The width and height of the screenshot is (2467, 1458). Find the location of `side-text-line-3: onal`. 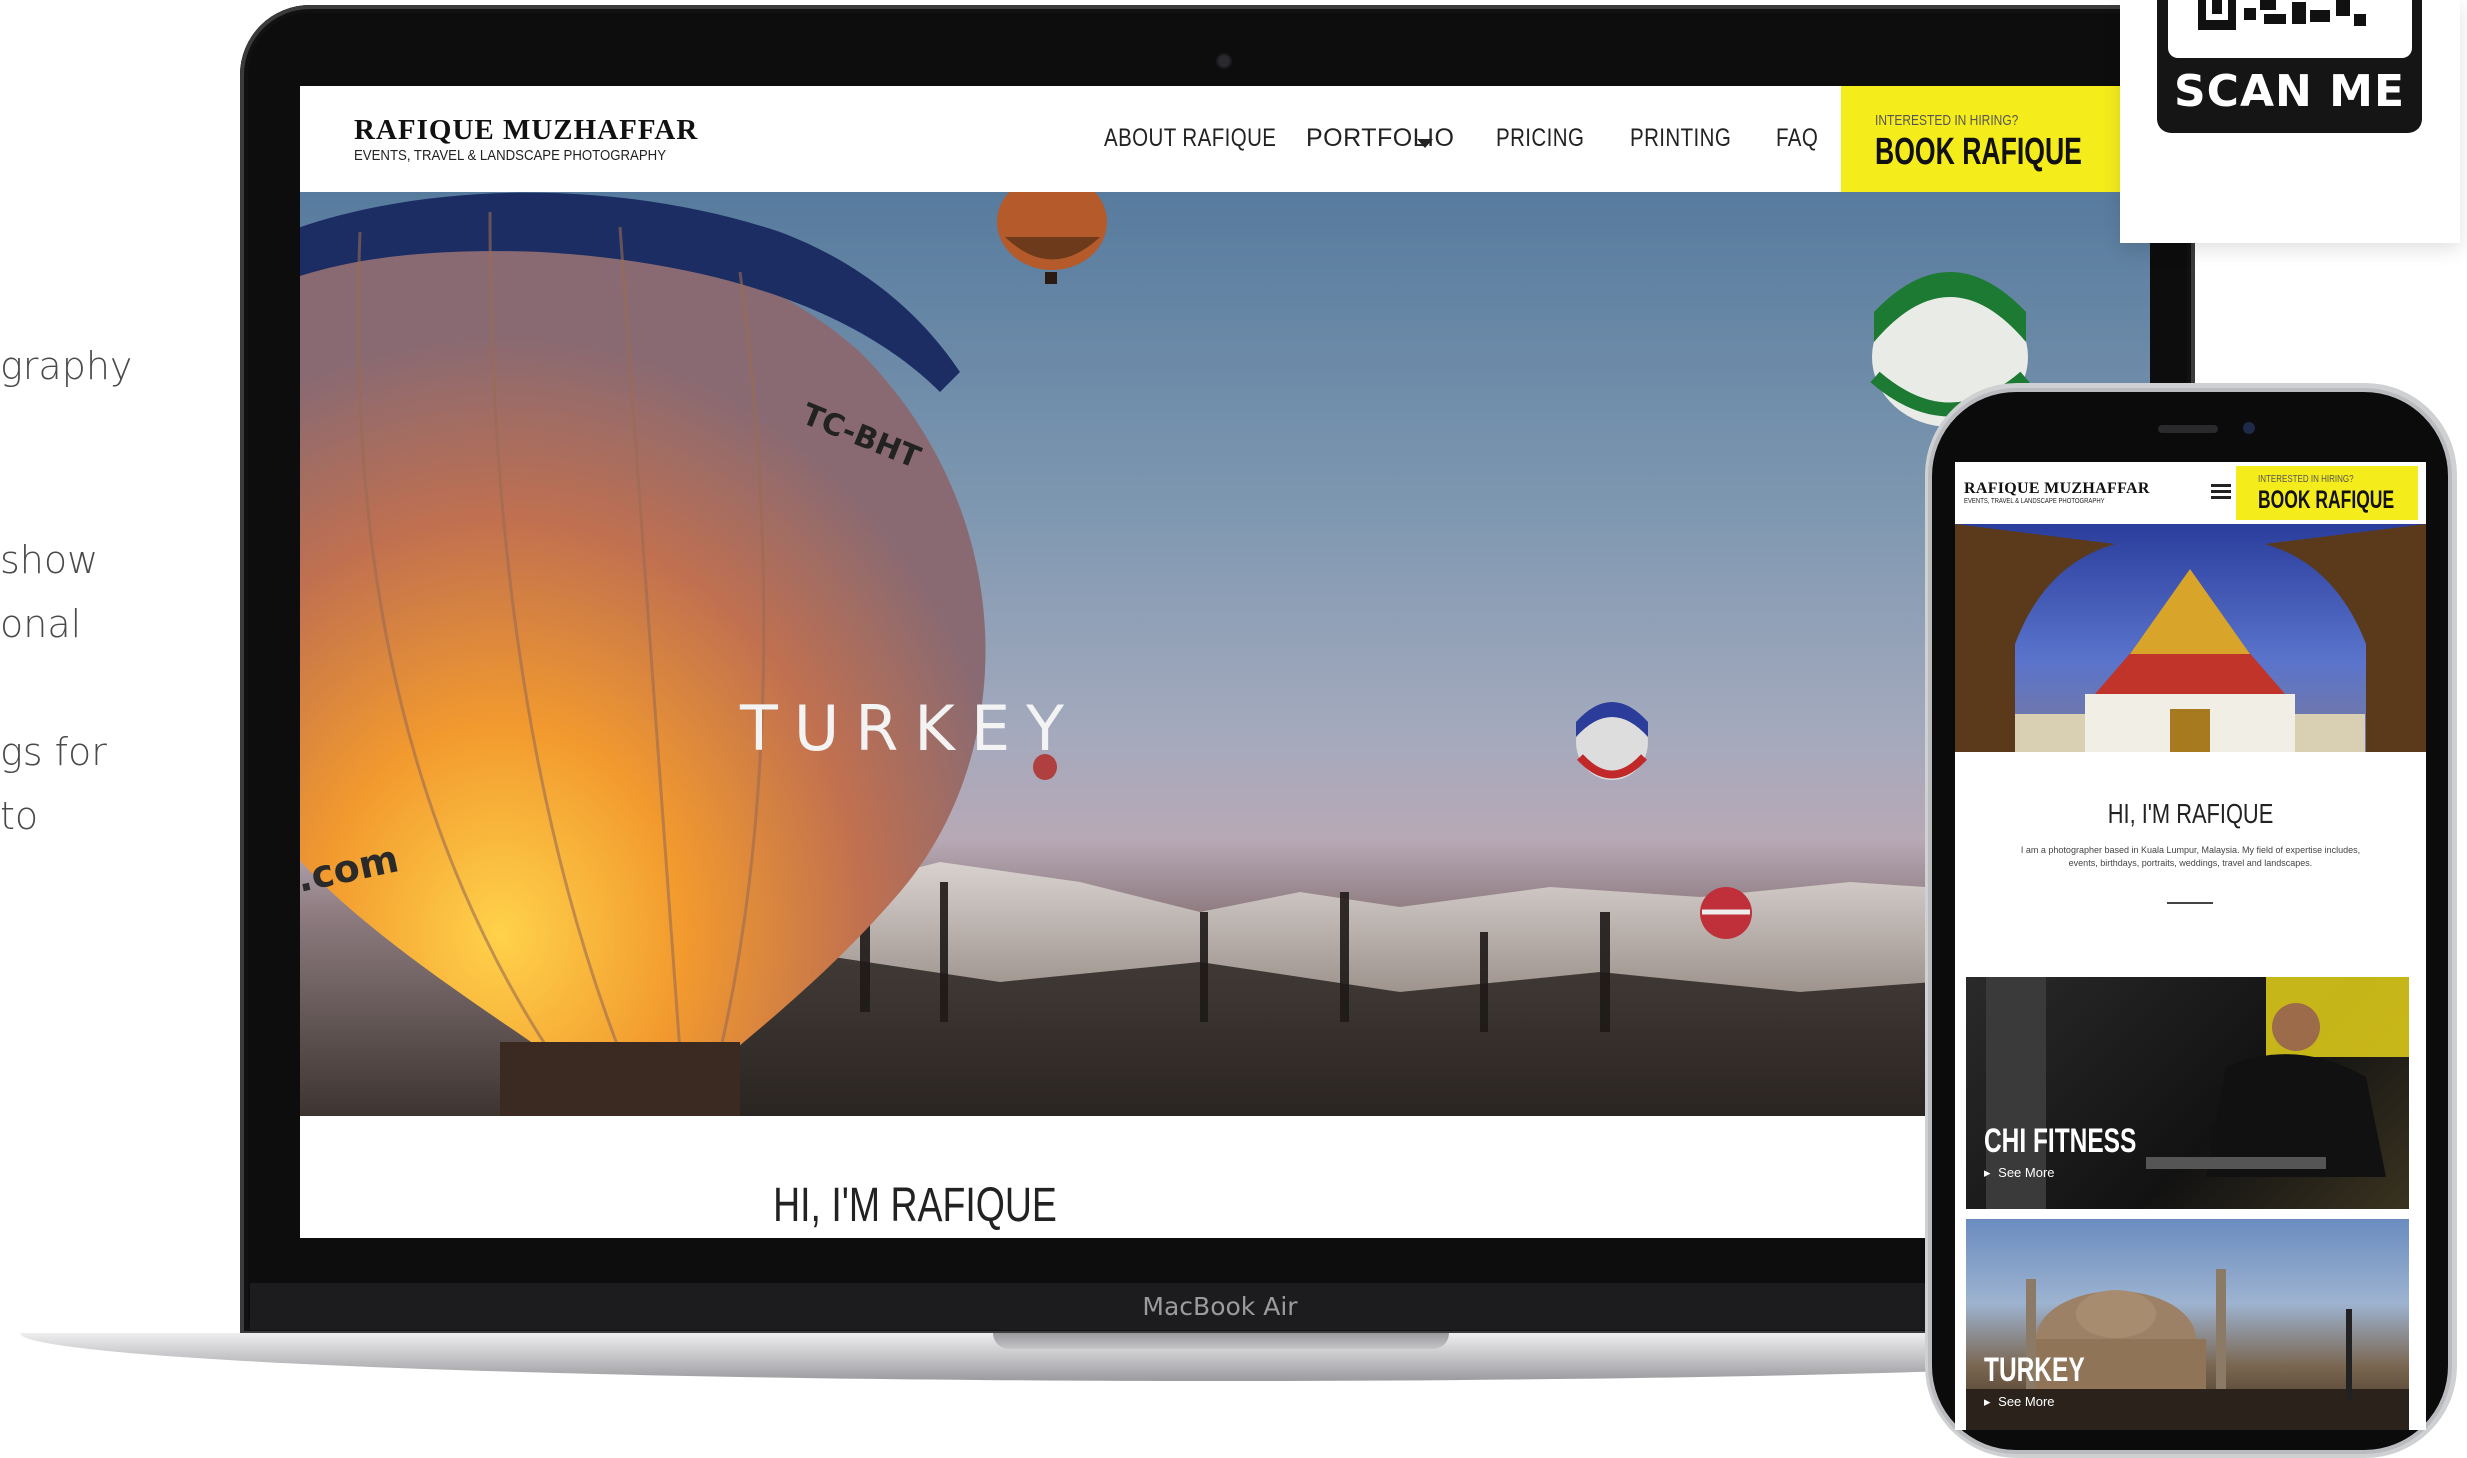

side-text-line-3: onal is located at coordinates (41, 624).